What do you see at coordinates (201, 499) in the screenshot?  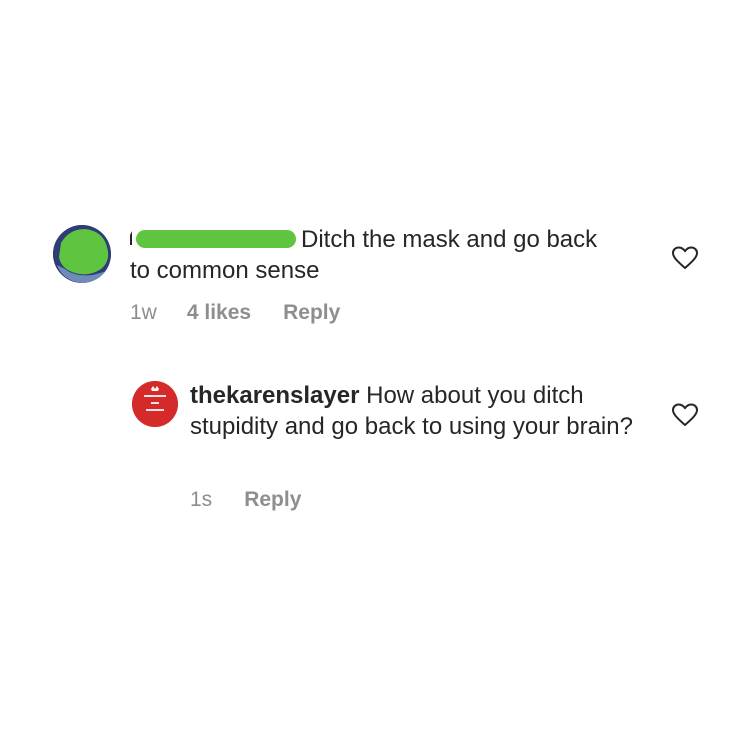 I see `comment-time: 1s` at bounding box center [201, 499].